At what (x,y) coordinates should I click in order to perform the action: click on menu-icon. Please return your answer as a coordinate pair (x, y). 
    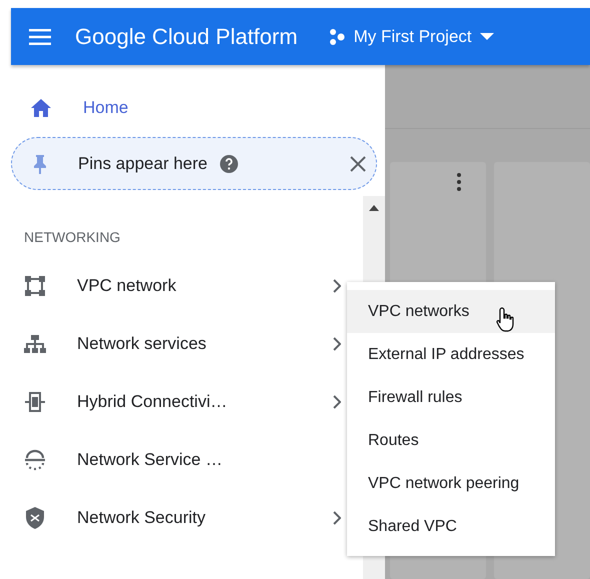
    Looking at the image, I should click on (40, 36).